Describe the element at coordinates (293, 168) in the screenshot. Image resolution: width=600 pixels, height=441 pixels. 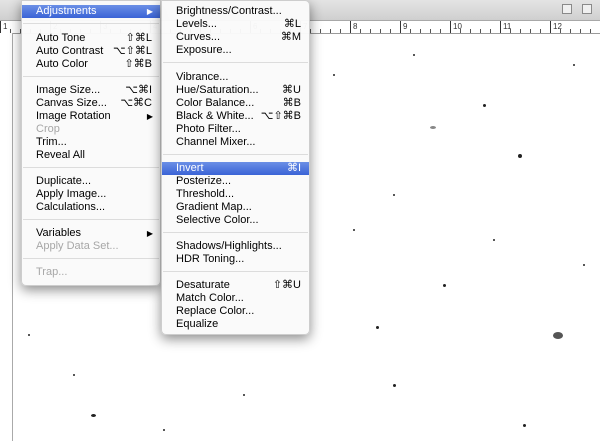
I see `menu-item-shortcut: ⌘I` at that location.